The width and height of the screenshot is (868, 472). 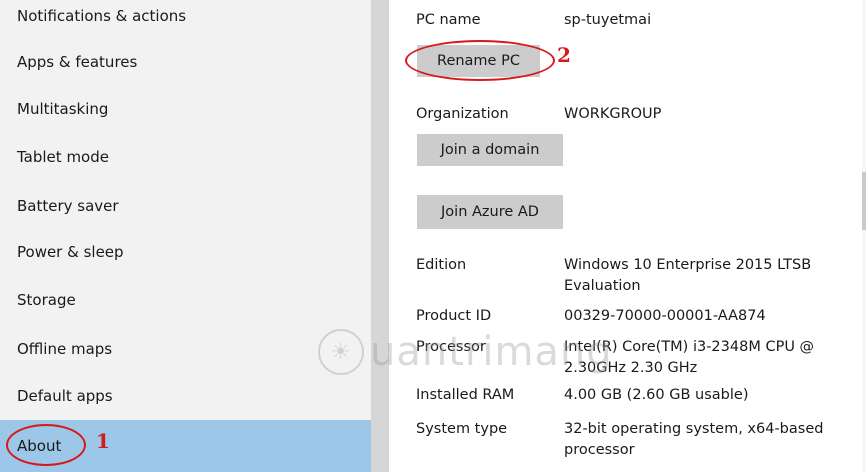 I want to click on sidebar-item-offline-maps: Offline maps, so click(x=185, y=349).